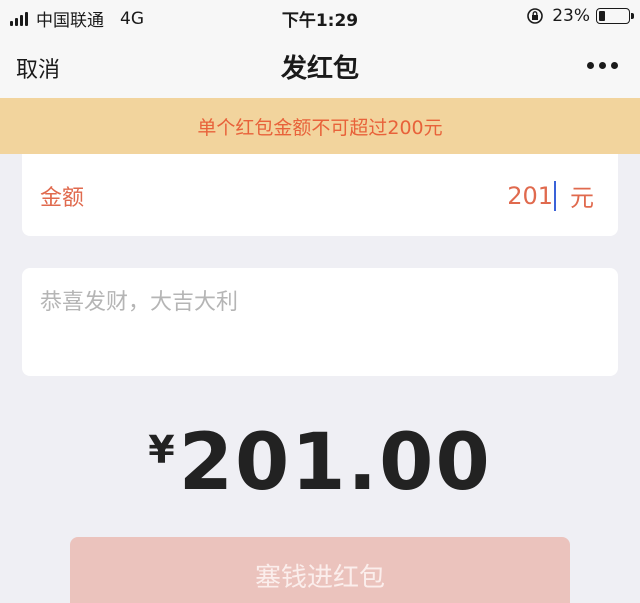 The width and height of the screenshot is (640, 603). What do you see at coordinates (320, 17) in the screenshot?
I see `status-bar: 中国联通 4G 下午1:29 23%` at bounding box center [320, 17].